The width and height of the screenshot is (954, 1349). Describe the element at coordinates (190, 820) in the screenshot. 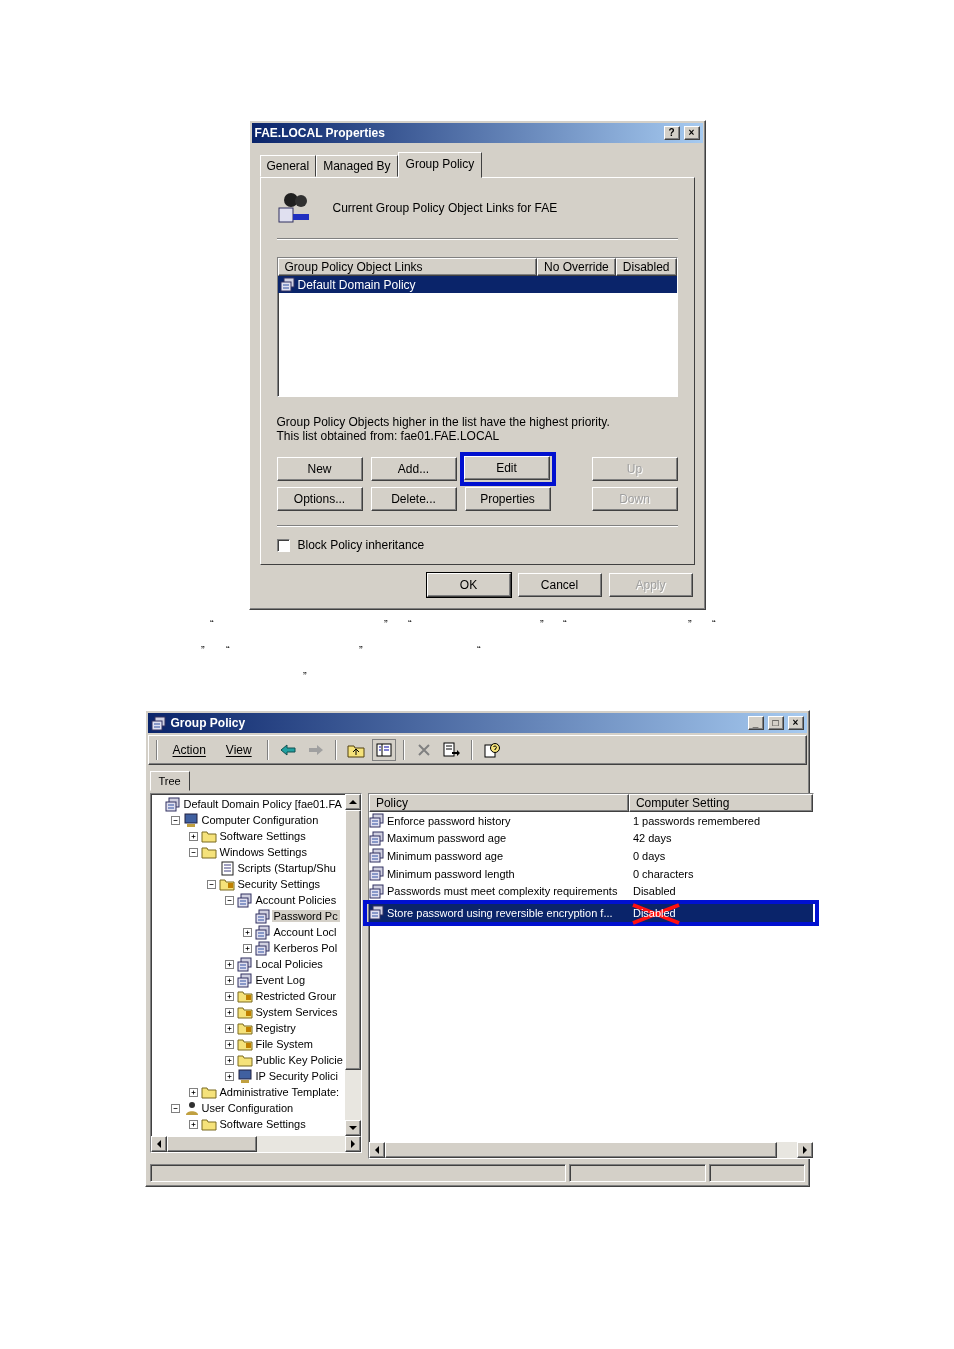

I see `computer-icon` at that location.